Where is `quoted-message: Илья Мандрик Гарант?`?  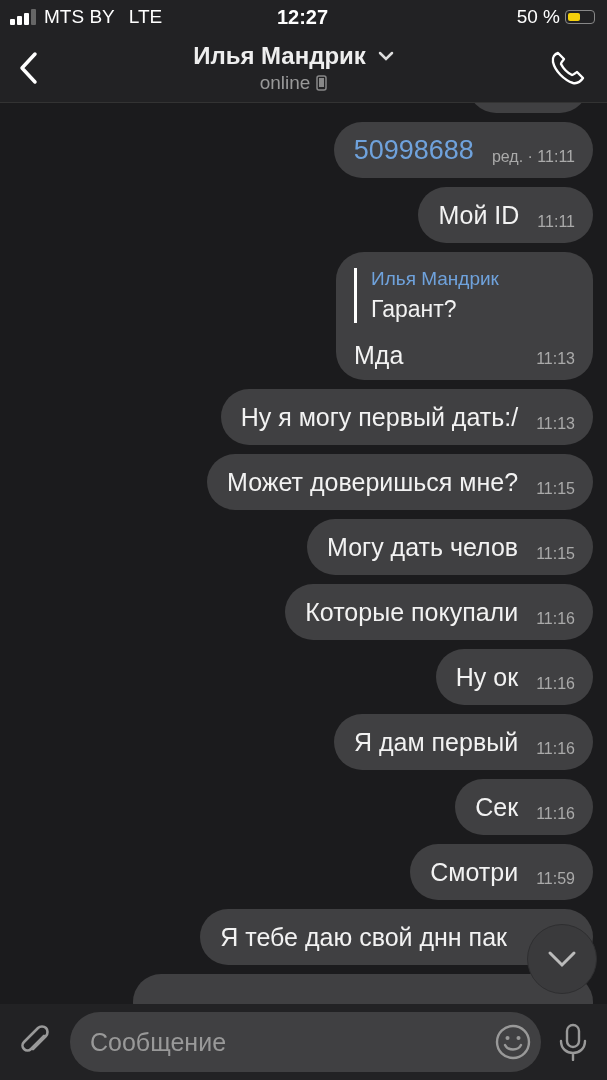
quoted-message: Илья Мандрик Гарант? is located at coordinates (464, 295).